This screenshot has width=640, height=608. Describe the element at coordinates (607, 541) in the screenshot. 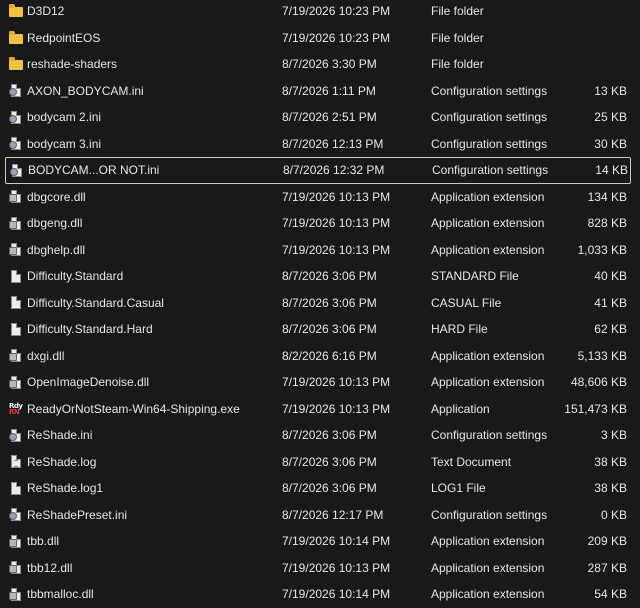

I see `file-size: 209 KB` at that location.